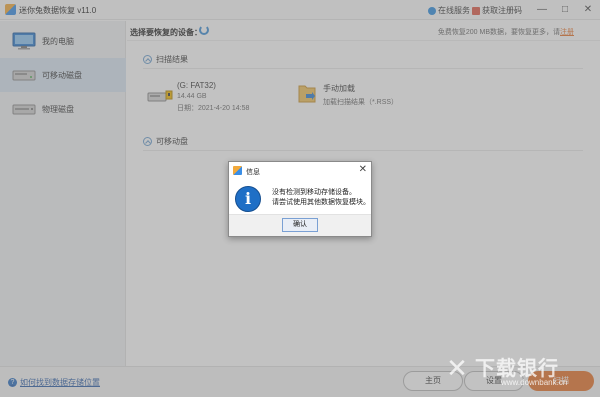  I want to click on info-dialog: 信息 ✕ i 没有检测到移动存储设备。 请尝试使用其他数据恢复模块。 确认, so click(300, 199).